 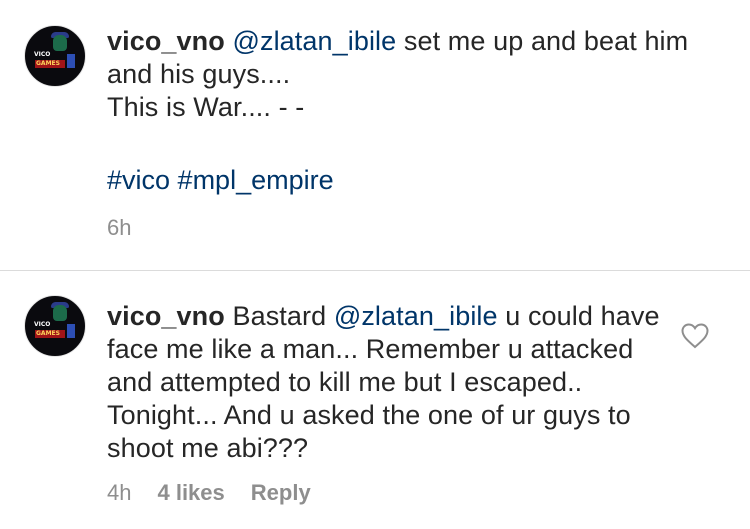 What do you see at coordinates (138, 180) in the screenshot?
I see `hashtag-link: #vico` at bounding box center [138, 180].